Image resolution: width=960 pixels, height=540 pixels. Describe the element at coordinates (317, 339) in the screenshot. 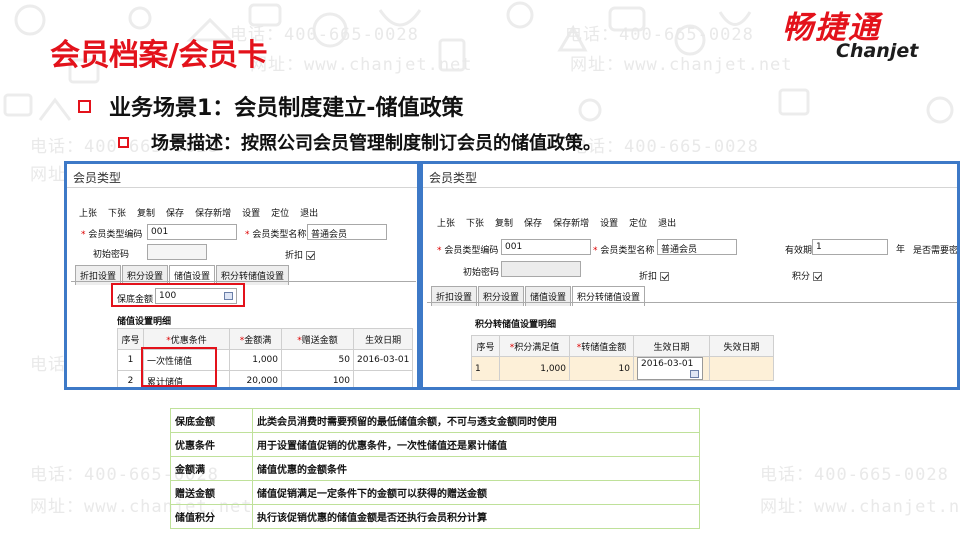

I see `column-header: *赠送金额` at that location.